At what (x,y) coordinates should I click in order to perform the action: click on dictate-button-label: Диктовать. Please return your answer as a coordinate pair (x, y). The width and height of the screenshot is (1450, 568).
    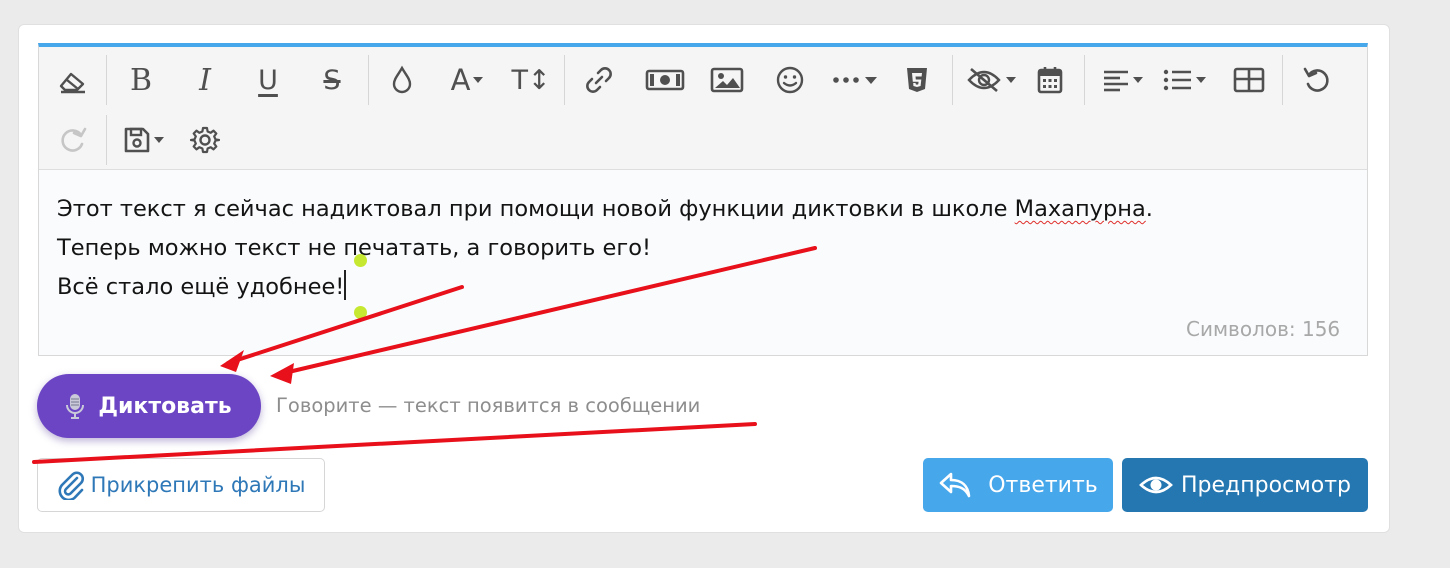
    Looking at the image, I should click on (165, 406).